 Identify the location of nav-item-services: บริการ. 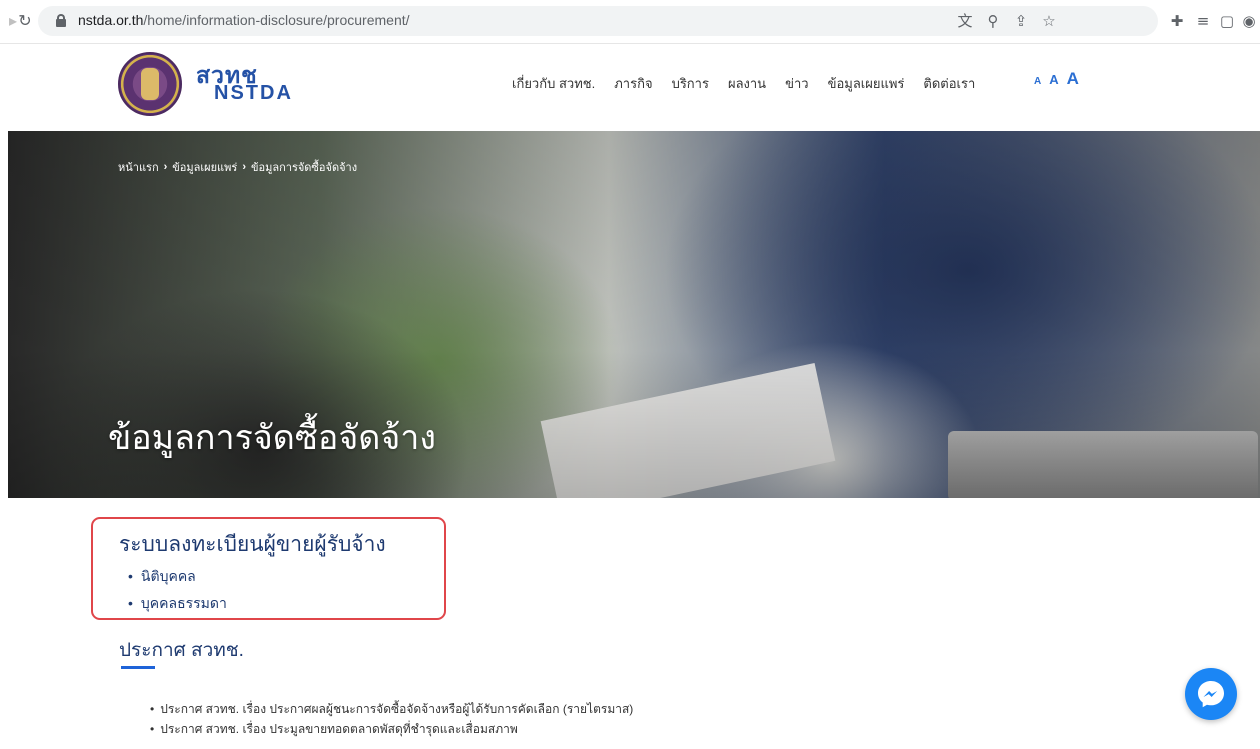
(690, 83).